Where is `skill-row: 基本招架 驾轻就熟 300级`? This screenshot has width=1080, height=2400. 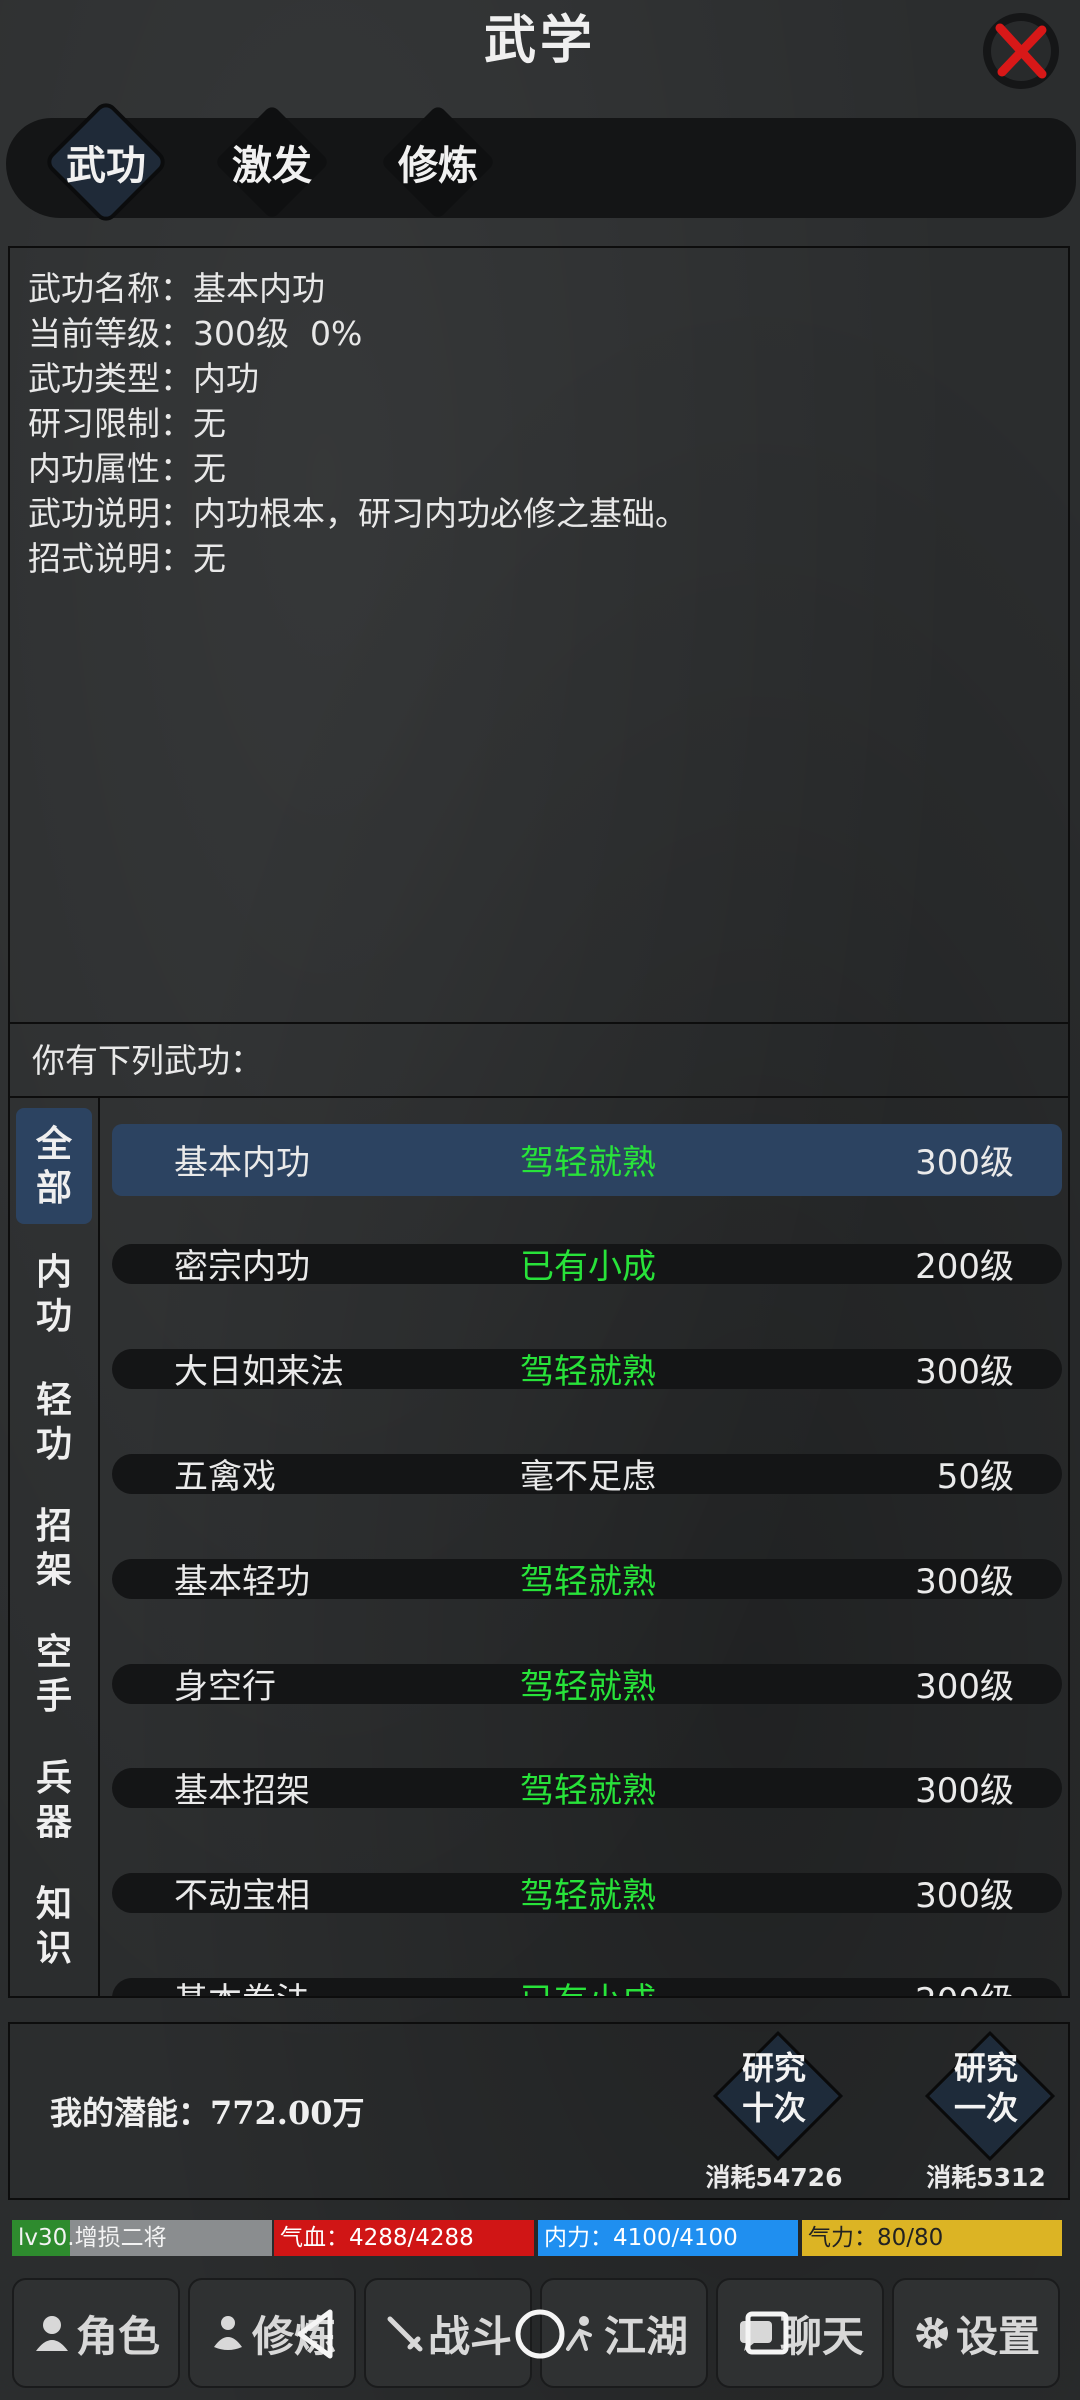
skill-row: 基本招架 驾轻就熟 300级 is located at coordinates (587, 1787).